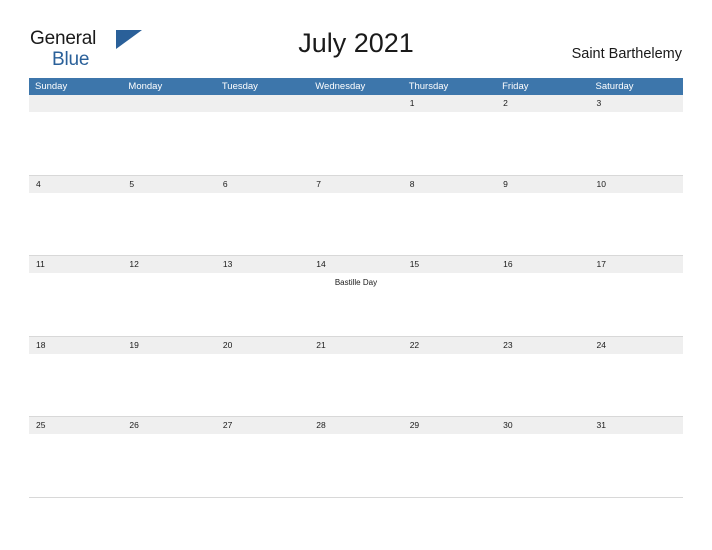 The width and height of the screenshot is (712, 550). I want to click on day-cell: 7, so click(356, 215).